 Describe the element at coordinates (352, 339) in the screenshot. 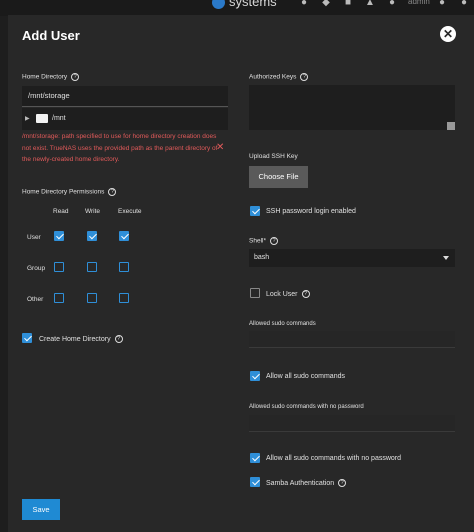

I see `allowed-sudo-input` at that location.